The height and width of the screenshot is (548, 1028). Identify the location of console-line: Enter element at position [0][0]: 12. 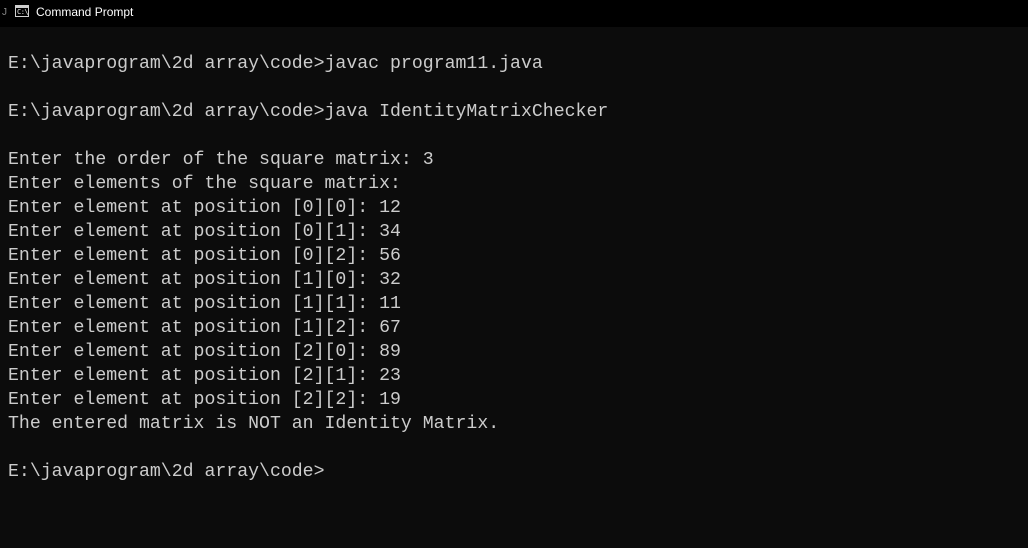
(204, 208).